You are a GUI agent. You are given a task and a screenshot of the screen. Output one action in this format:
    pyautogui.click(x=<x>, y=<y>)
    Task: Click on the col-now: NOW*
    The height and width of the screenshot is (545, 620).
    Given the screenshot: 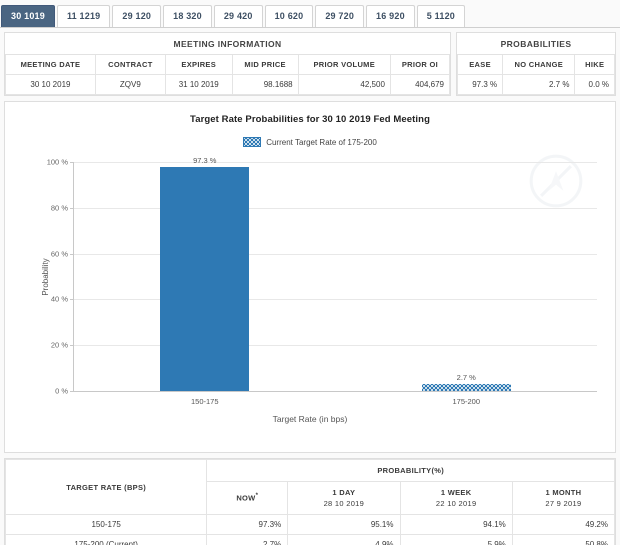 What is the action you would take?
    pyautogui.click(x=247, y=498)
    